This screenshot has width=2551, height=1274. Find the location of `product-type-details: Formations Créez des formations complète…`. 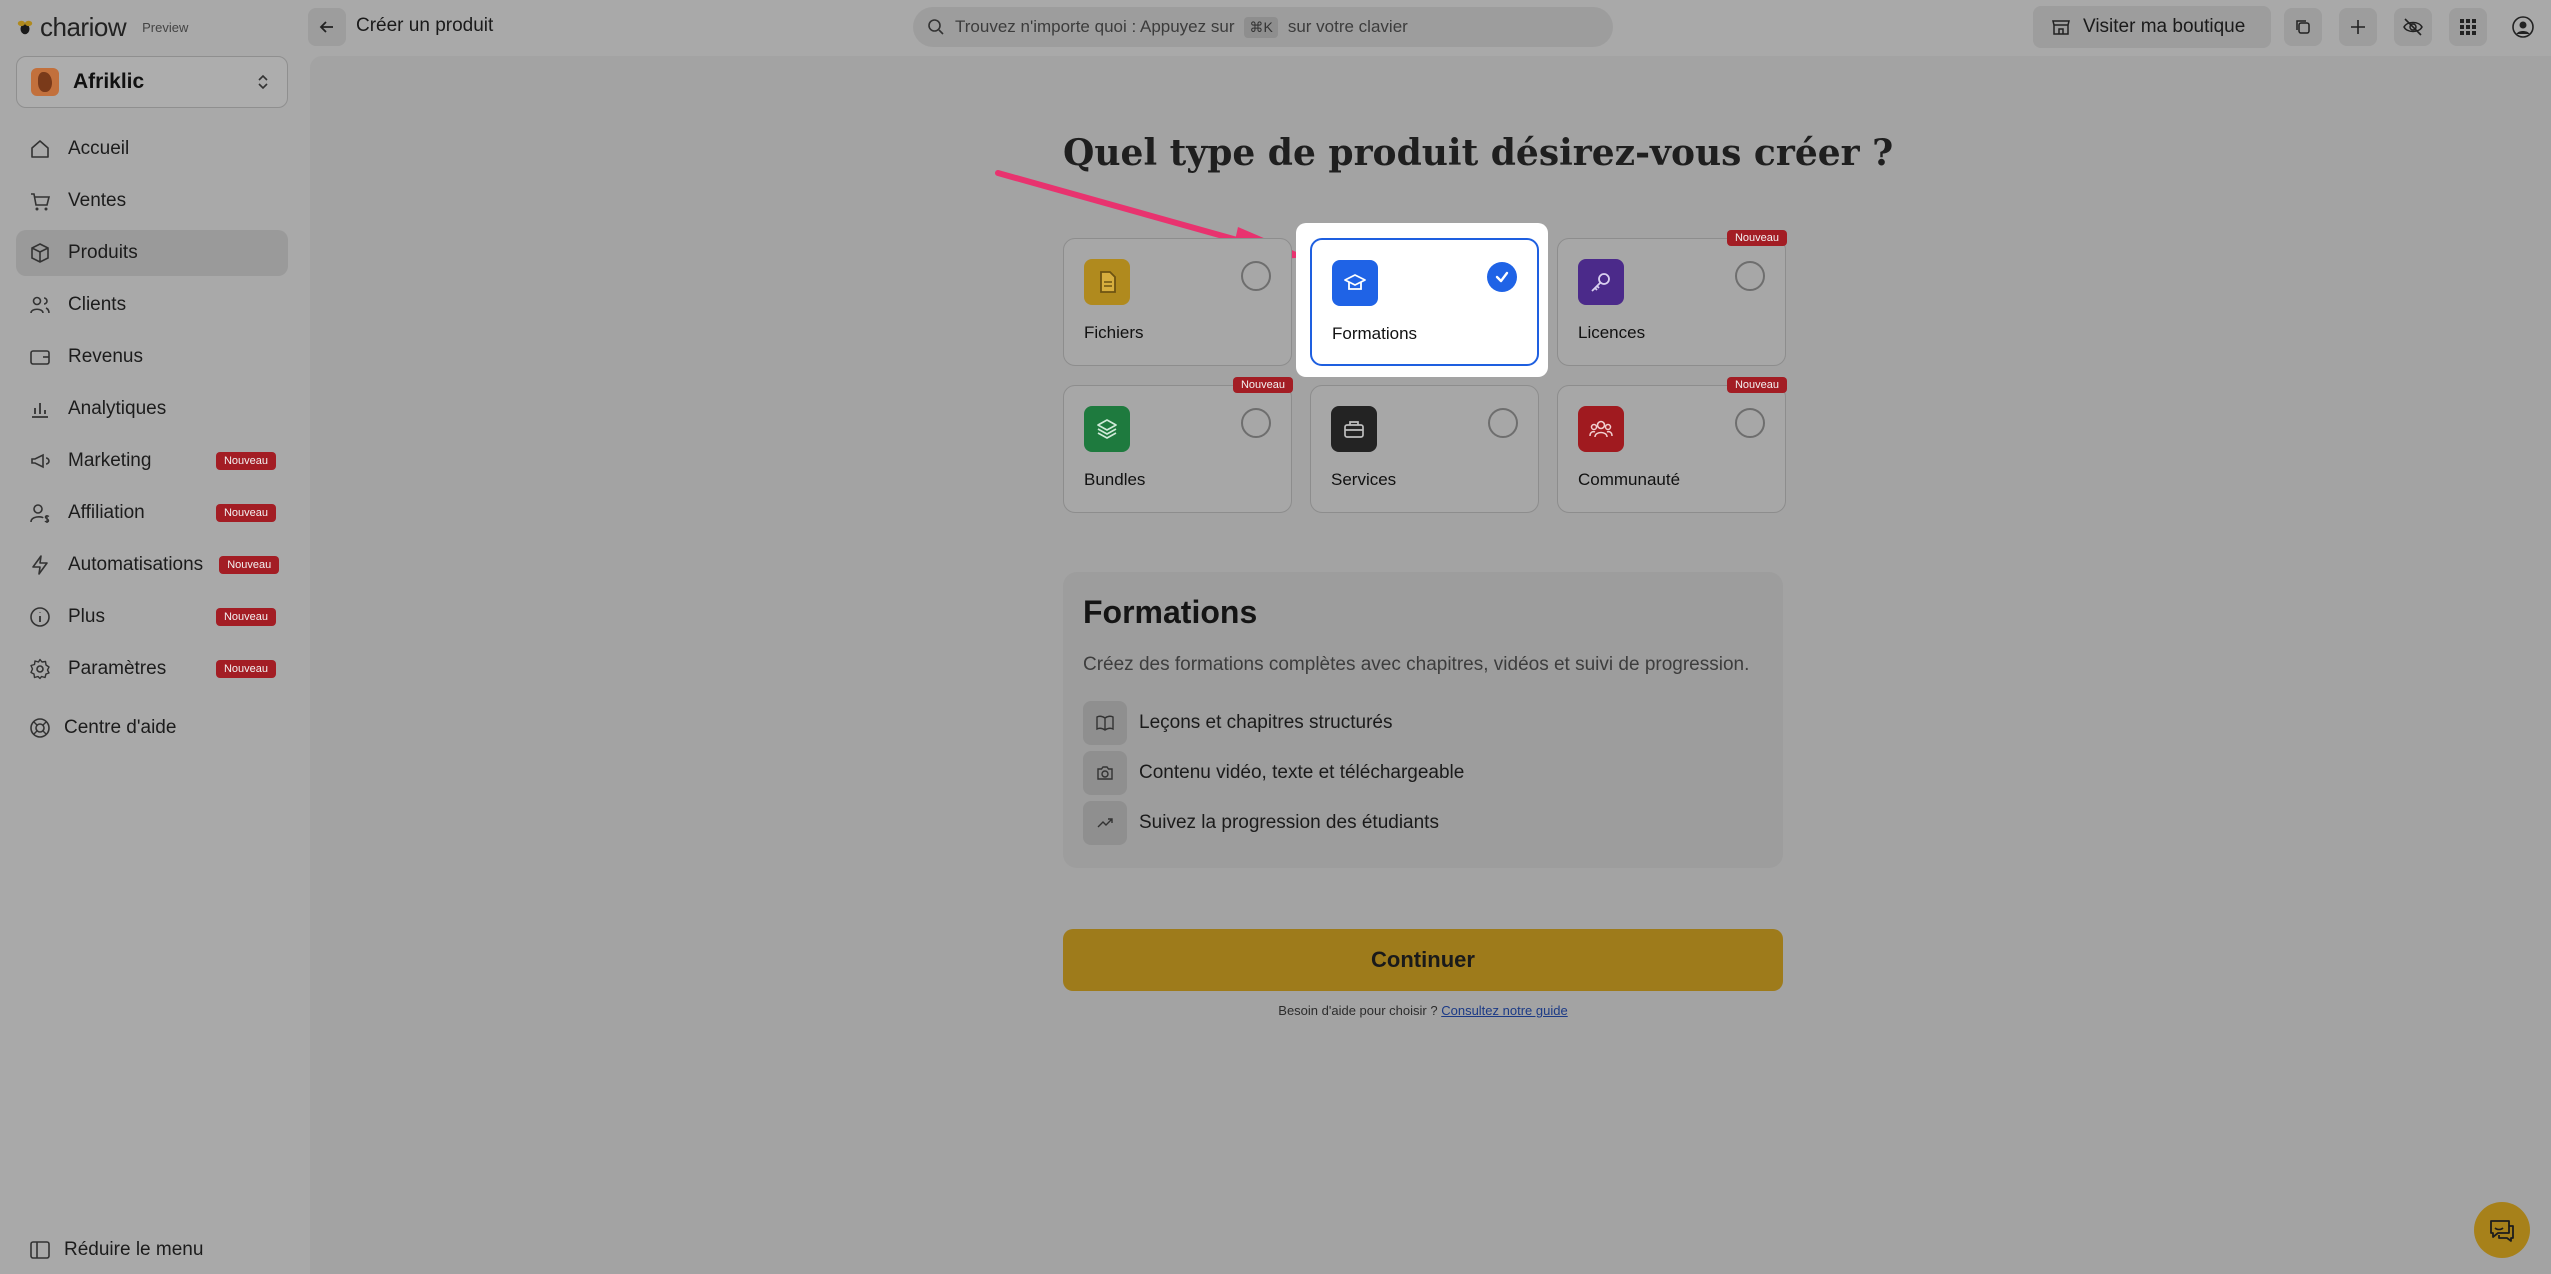

product-type-details: Formations Créez des formations complète… is located at coordinates (1423, 720).